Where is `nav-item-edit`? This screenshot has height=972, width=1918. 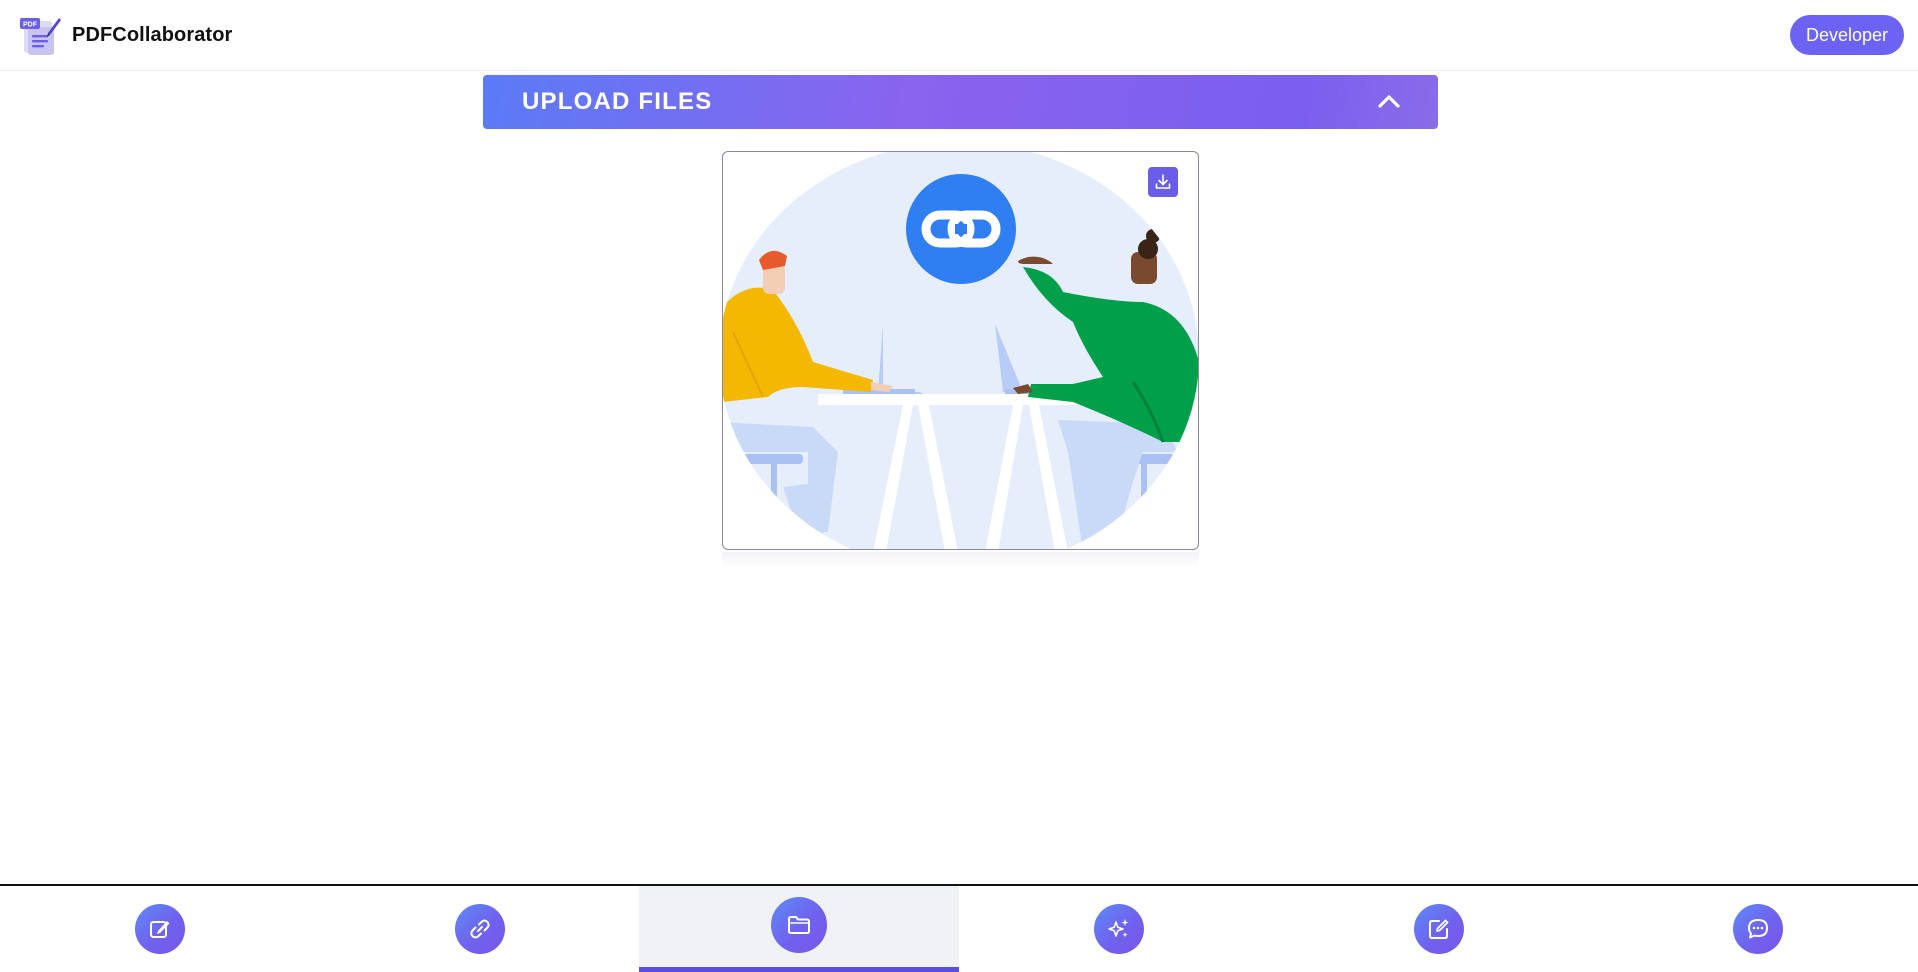 nav-item-edit is located at coordinates (160, 929).